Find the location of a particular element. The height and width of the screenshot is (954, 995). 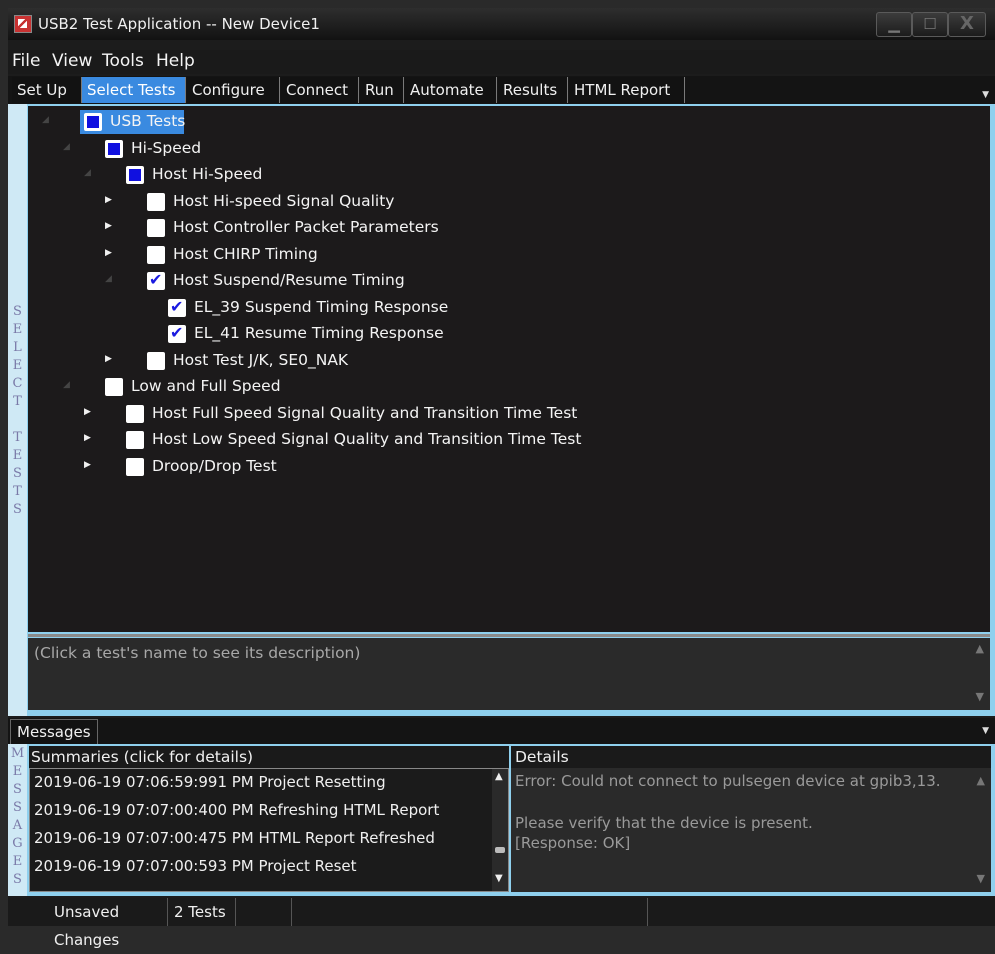

tab-html-report: HTML Report is located at coordinates (627, 90).